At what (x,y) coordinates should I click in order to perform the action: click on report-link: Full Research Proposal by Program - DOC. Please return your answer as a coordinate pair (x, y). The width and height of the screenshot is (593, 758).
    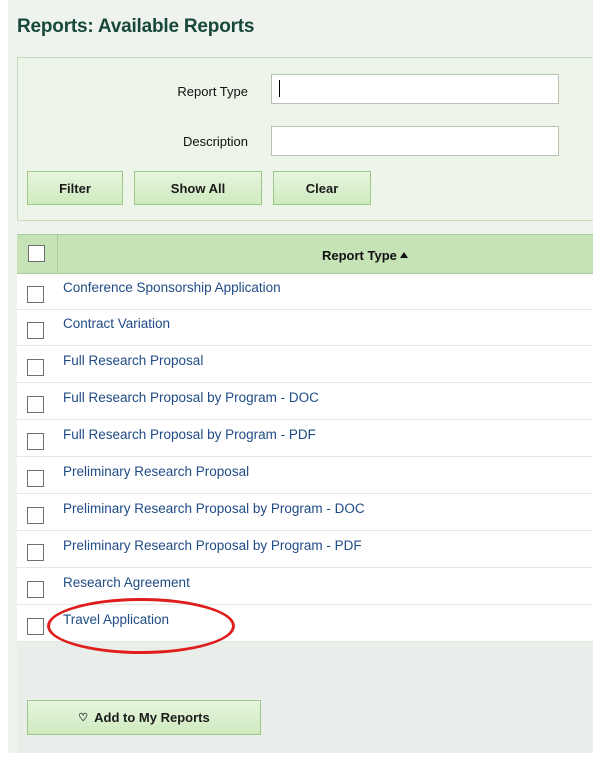
    Looking at the image, I should click on (191, 397).